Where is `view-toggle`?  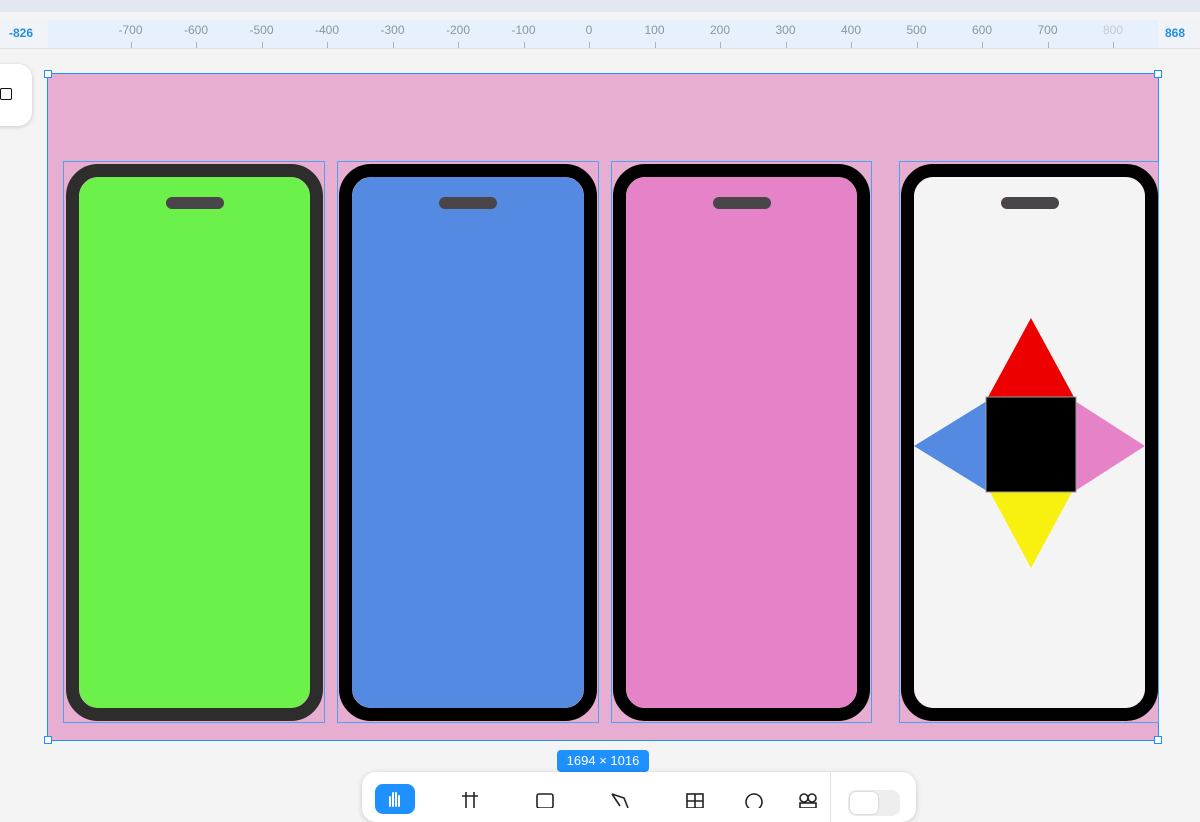 view-toggle is located at coordinates (874, 803).